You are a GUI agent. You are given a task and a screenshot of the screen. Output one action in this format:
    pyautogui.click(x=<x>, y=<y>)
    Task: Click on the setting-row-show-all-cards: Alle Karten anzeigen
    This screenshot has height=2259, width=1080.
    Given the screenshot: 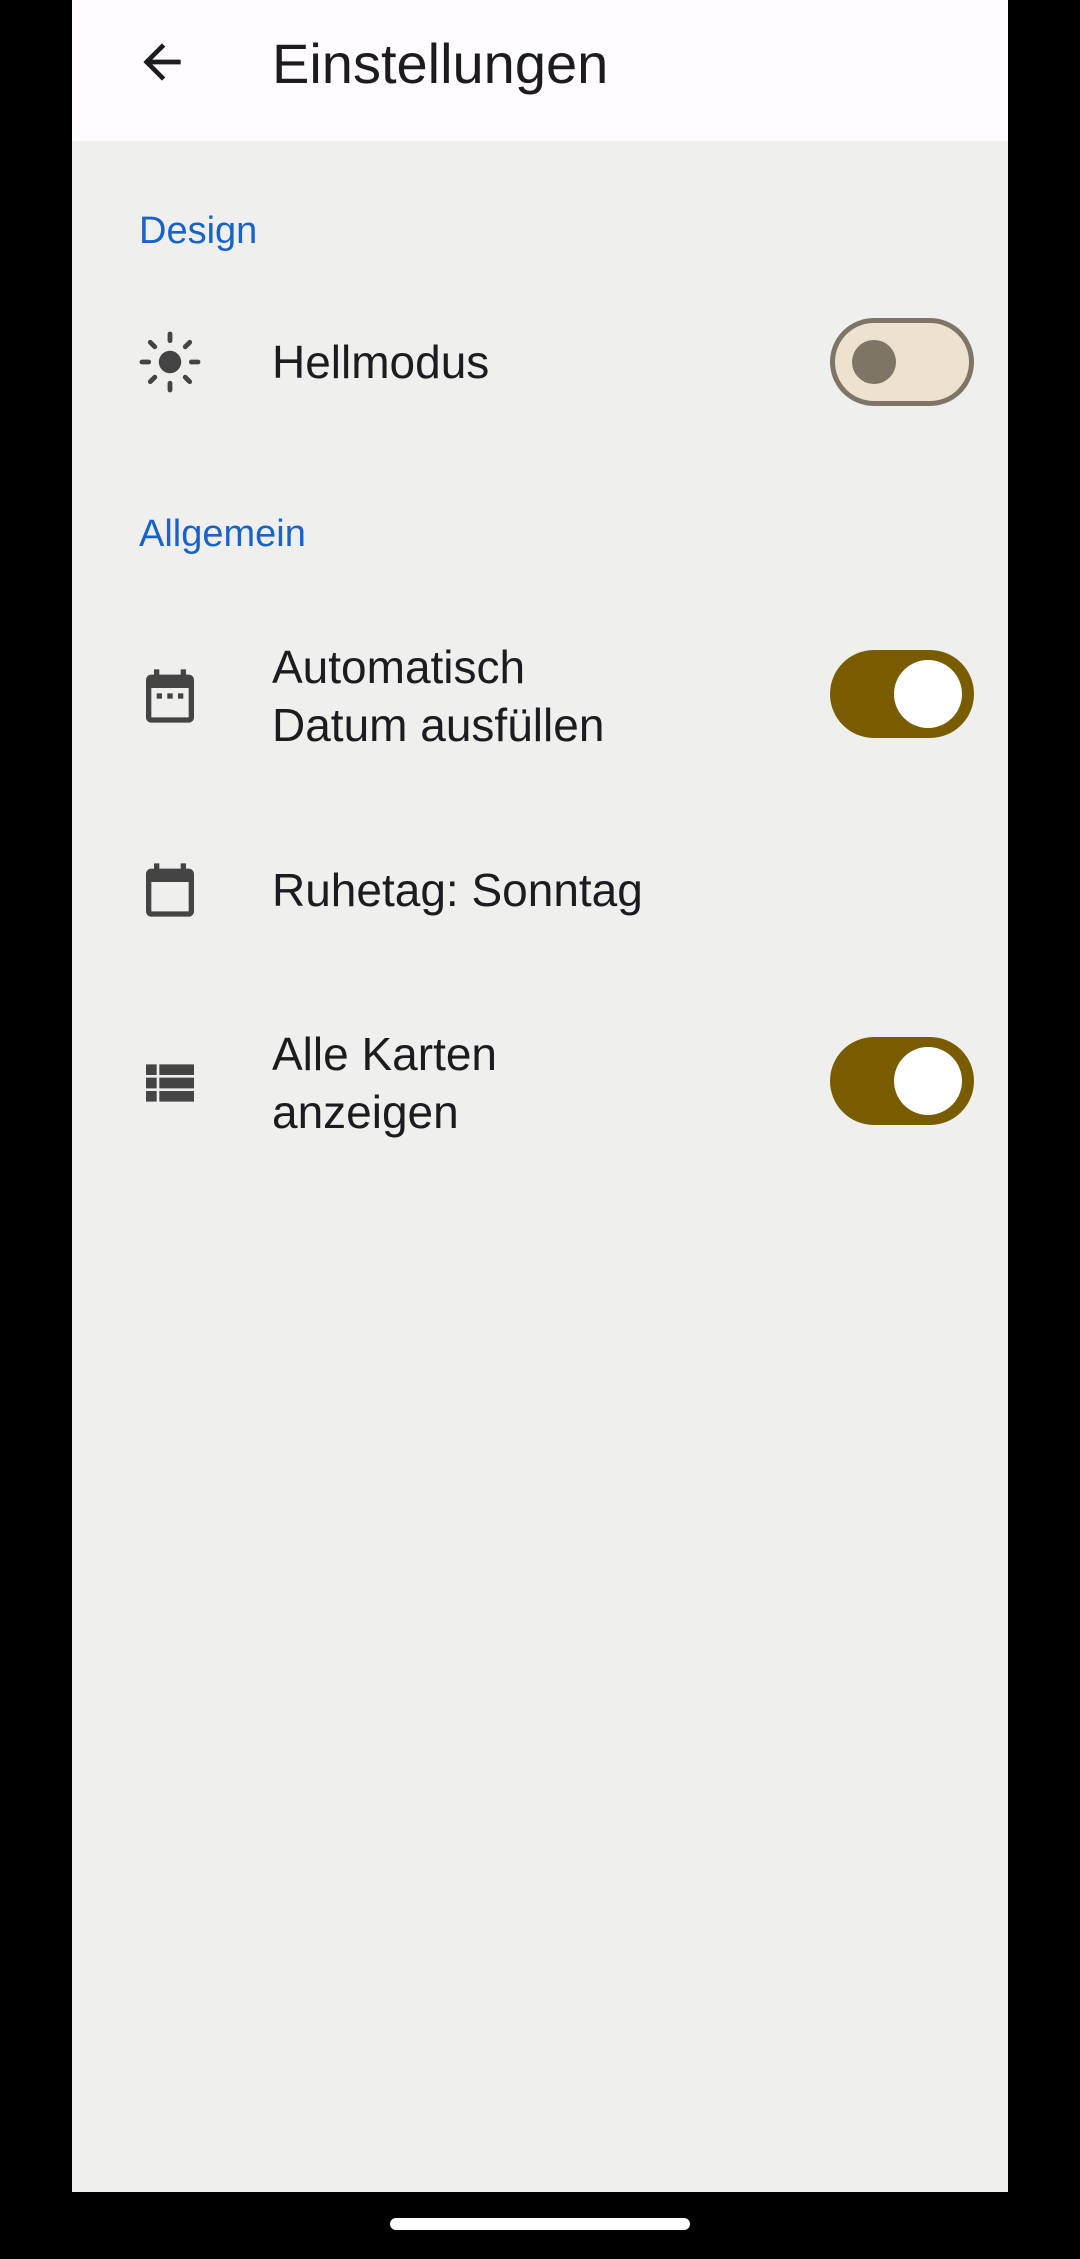 What is the action you would take?
    pyautogui.click(x=540, y=1083)
    